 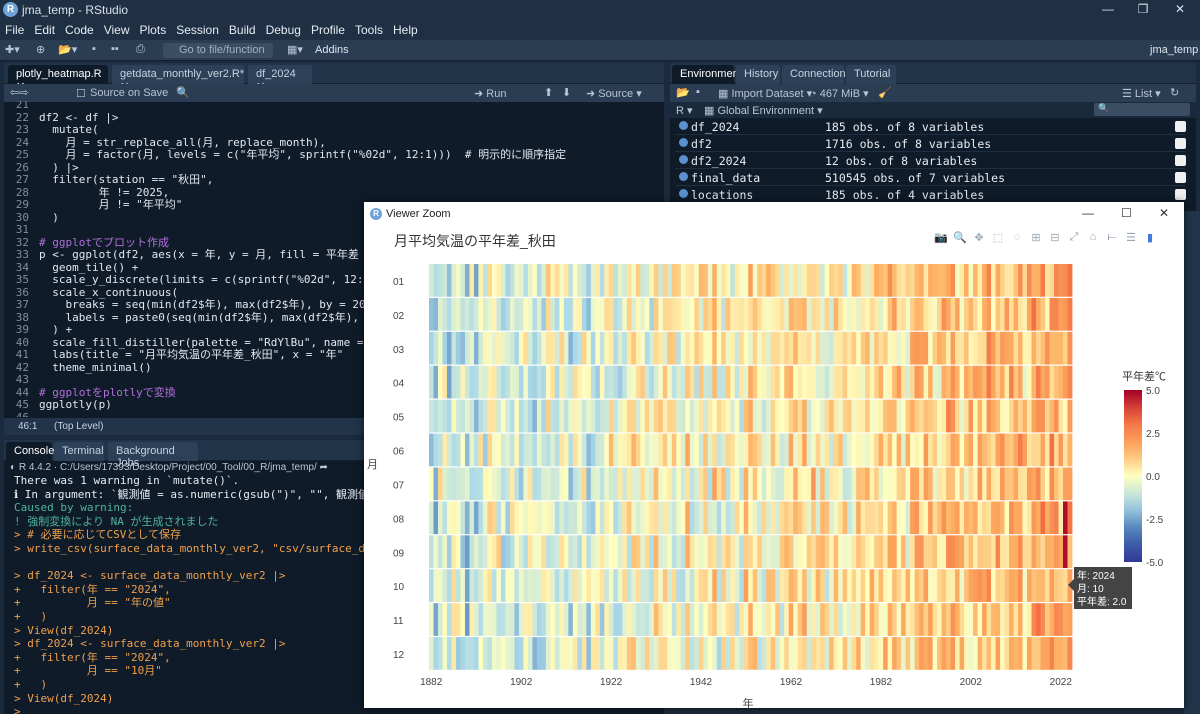 I want to click on project-menu: jma_temp, so click(x=1174, y=50).